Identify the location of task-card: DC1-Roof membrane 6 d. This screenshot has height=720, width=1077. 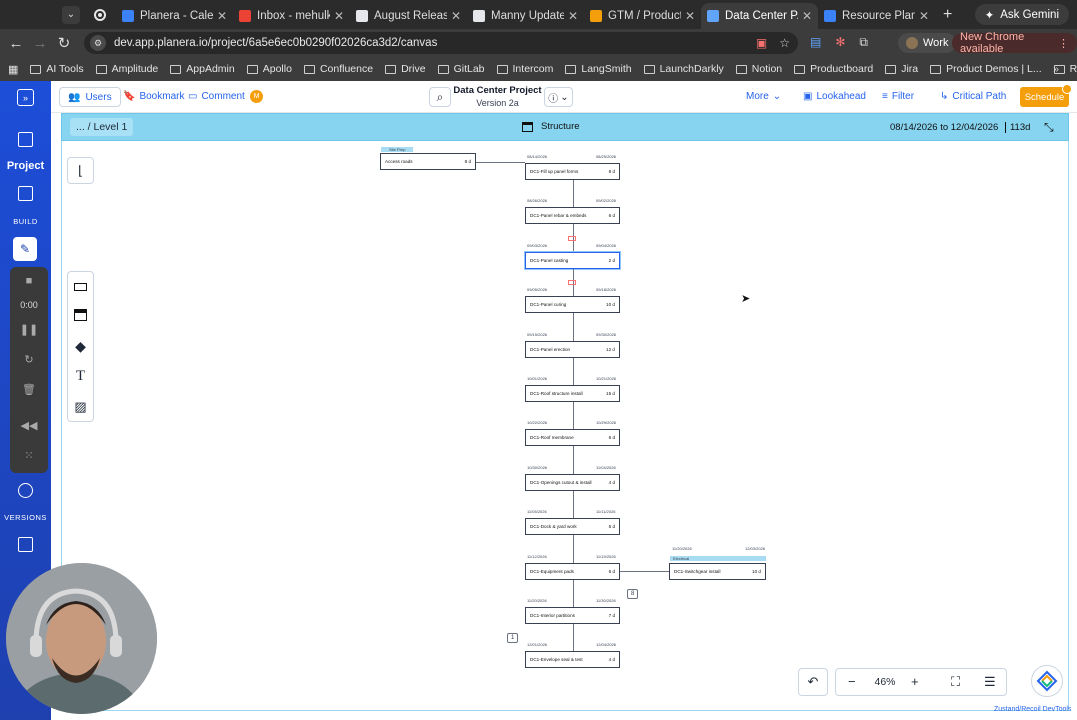
(572, 438).